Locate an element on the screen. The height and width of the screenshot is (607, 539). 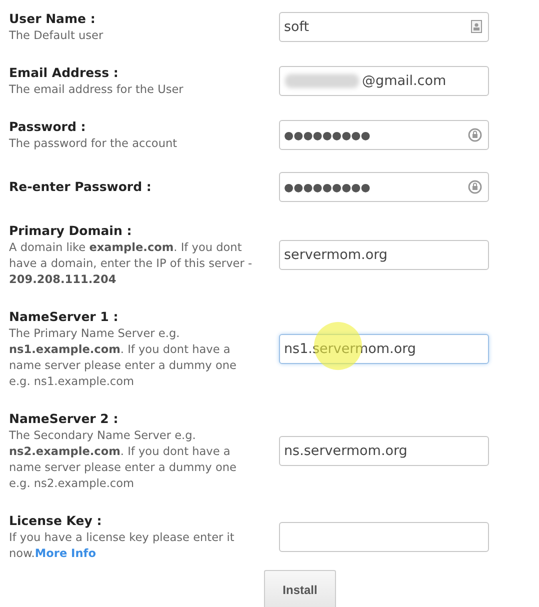
field-description: If you have a license key please enter it now.More Info is located at coordinates (122, 546).